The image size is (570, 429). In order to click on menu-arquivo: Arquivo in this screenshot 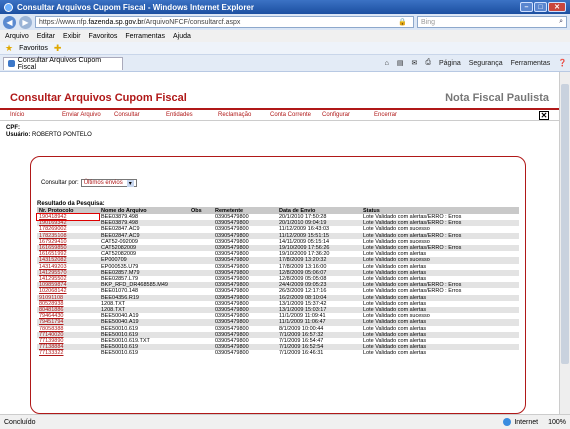, I will do `click(17, 36)`.